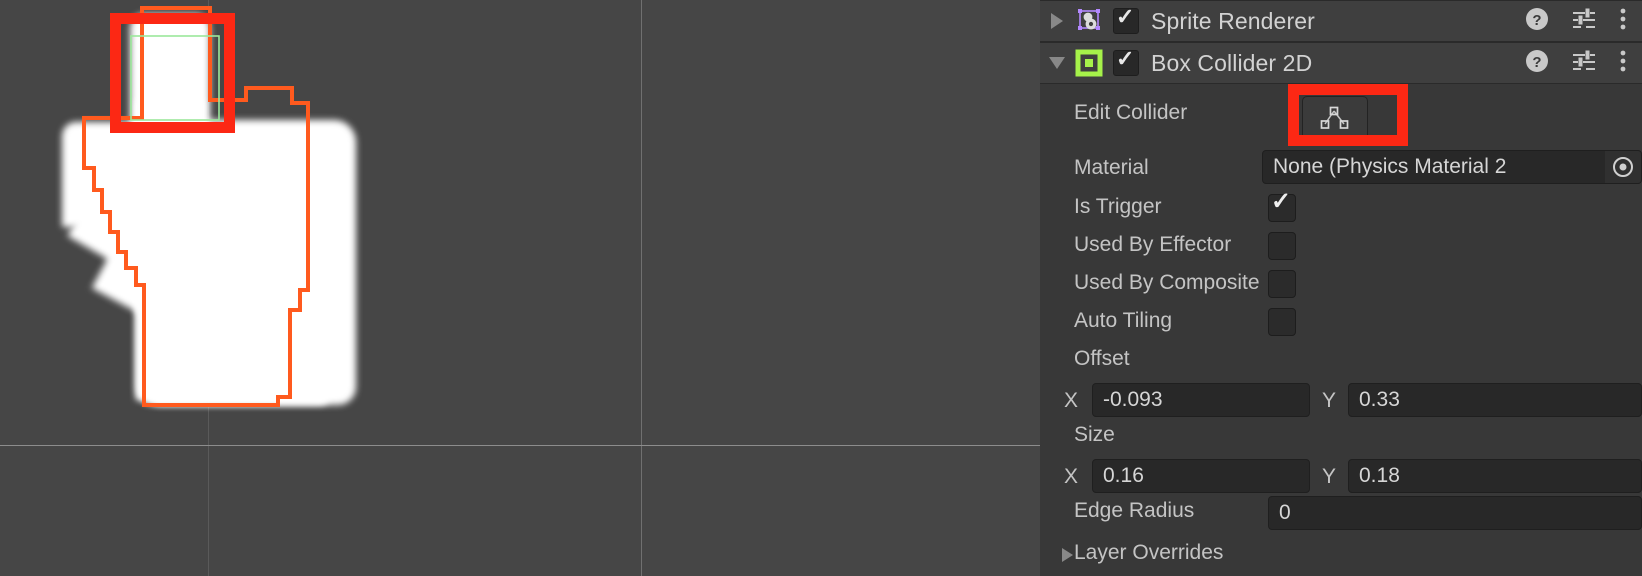  I want to click on material-field: None (Physics Material 2, so click(1452, 167).